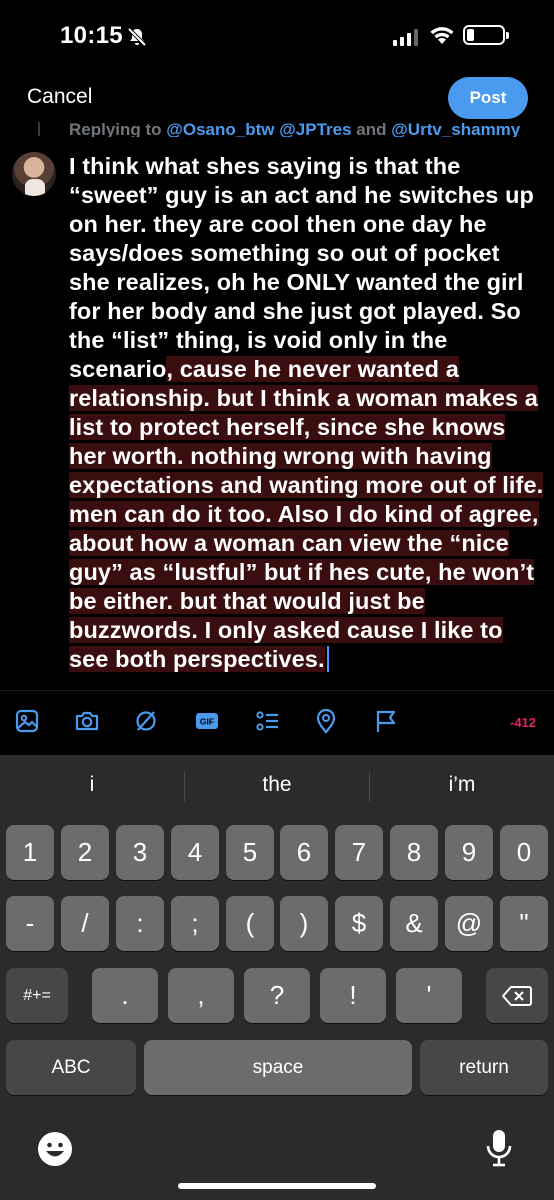 This screenshot has width=554, height=1200. Describe the element at coordinates (486, 35) in the screenshot. I see `battery-icon` at that location.